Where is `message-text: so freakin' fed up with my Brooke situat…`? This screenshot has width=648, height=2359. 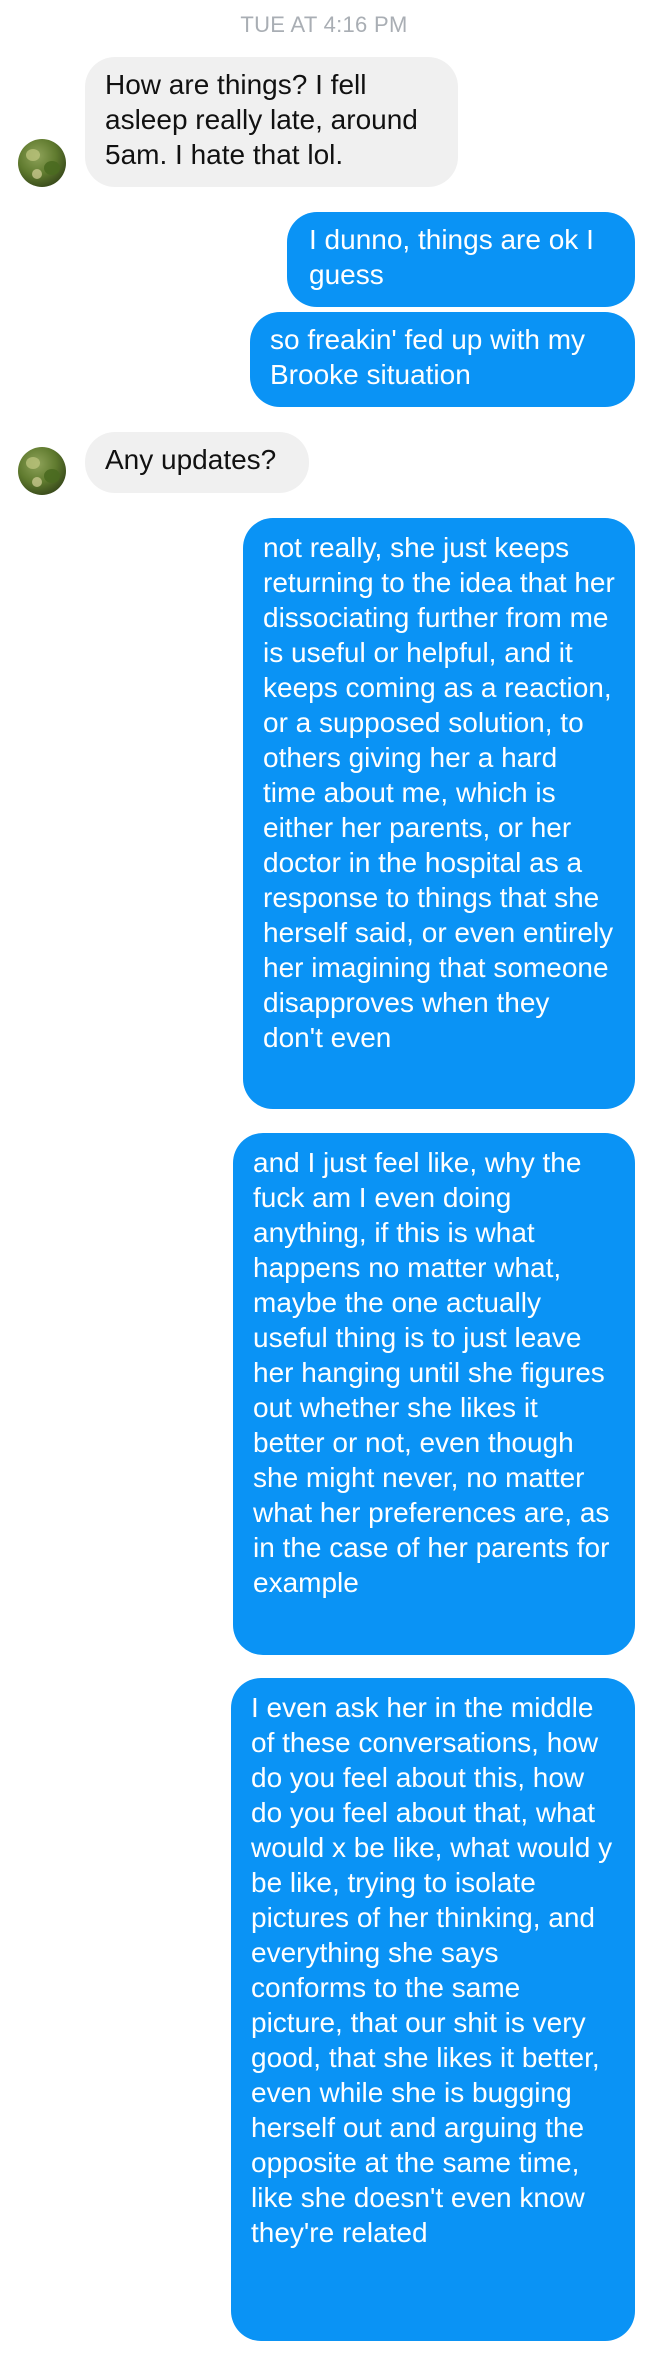
message-text: so freakin' fed up with my Brooke situat… is located at coordinates (428, 357).